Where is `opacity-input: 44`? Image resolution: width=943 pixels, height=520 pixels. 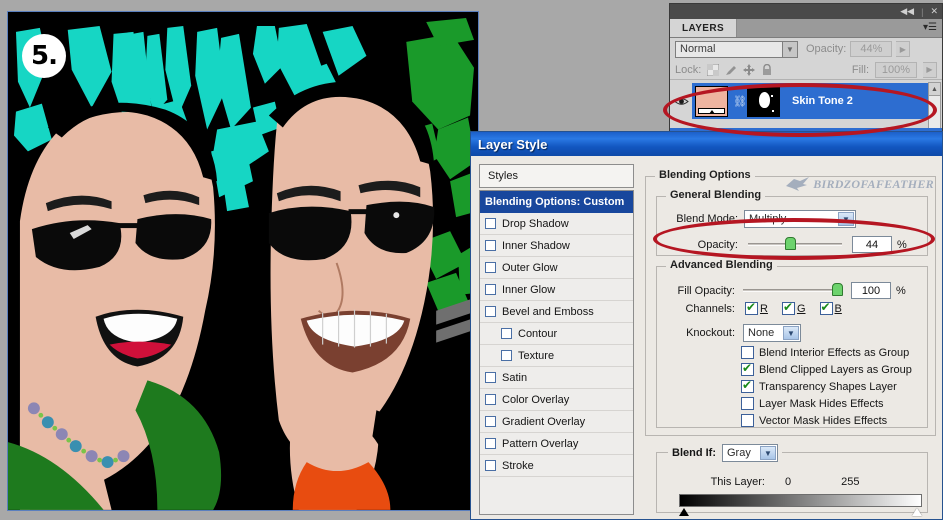
opacity-input: 44 is located at coordinates (872, 244).